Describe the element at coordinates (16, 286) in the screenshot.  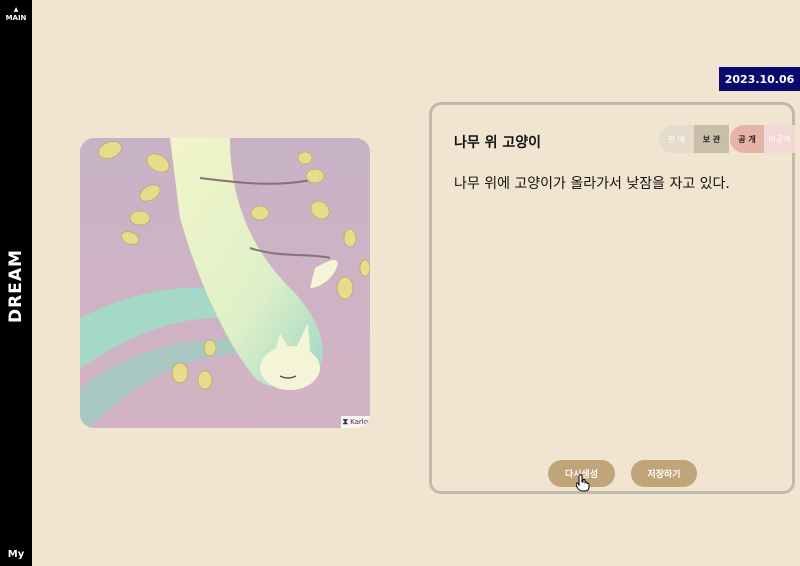
I see `nav-dream-link: DREAM` at that location.